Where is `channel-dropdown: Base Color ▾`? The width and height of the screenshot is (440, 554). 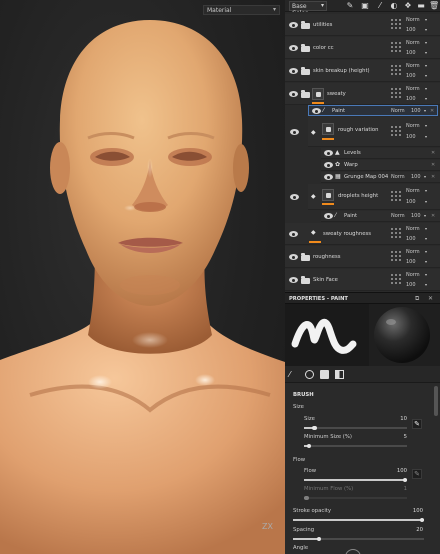
channel-dropdown: Base Color ▾ is located at coordinates (308, 9).